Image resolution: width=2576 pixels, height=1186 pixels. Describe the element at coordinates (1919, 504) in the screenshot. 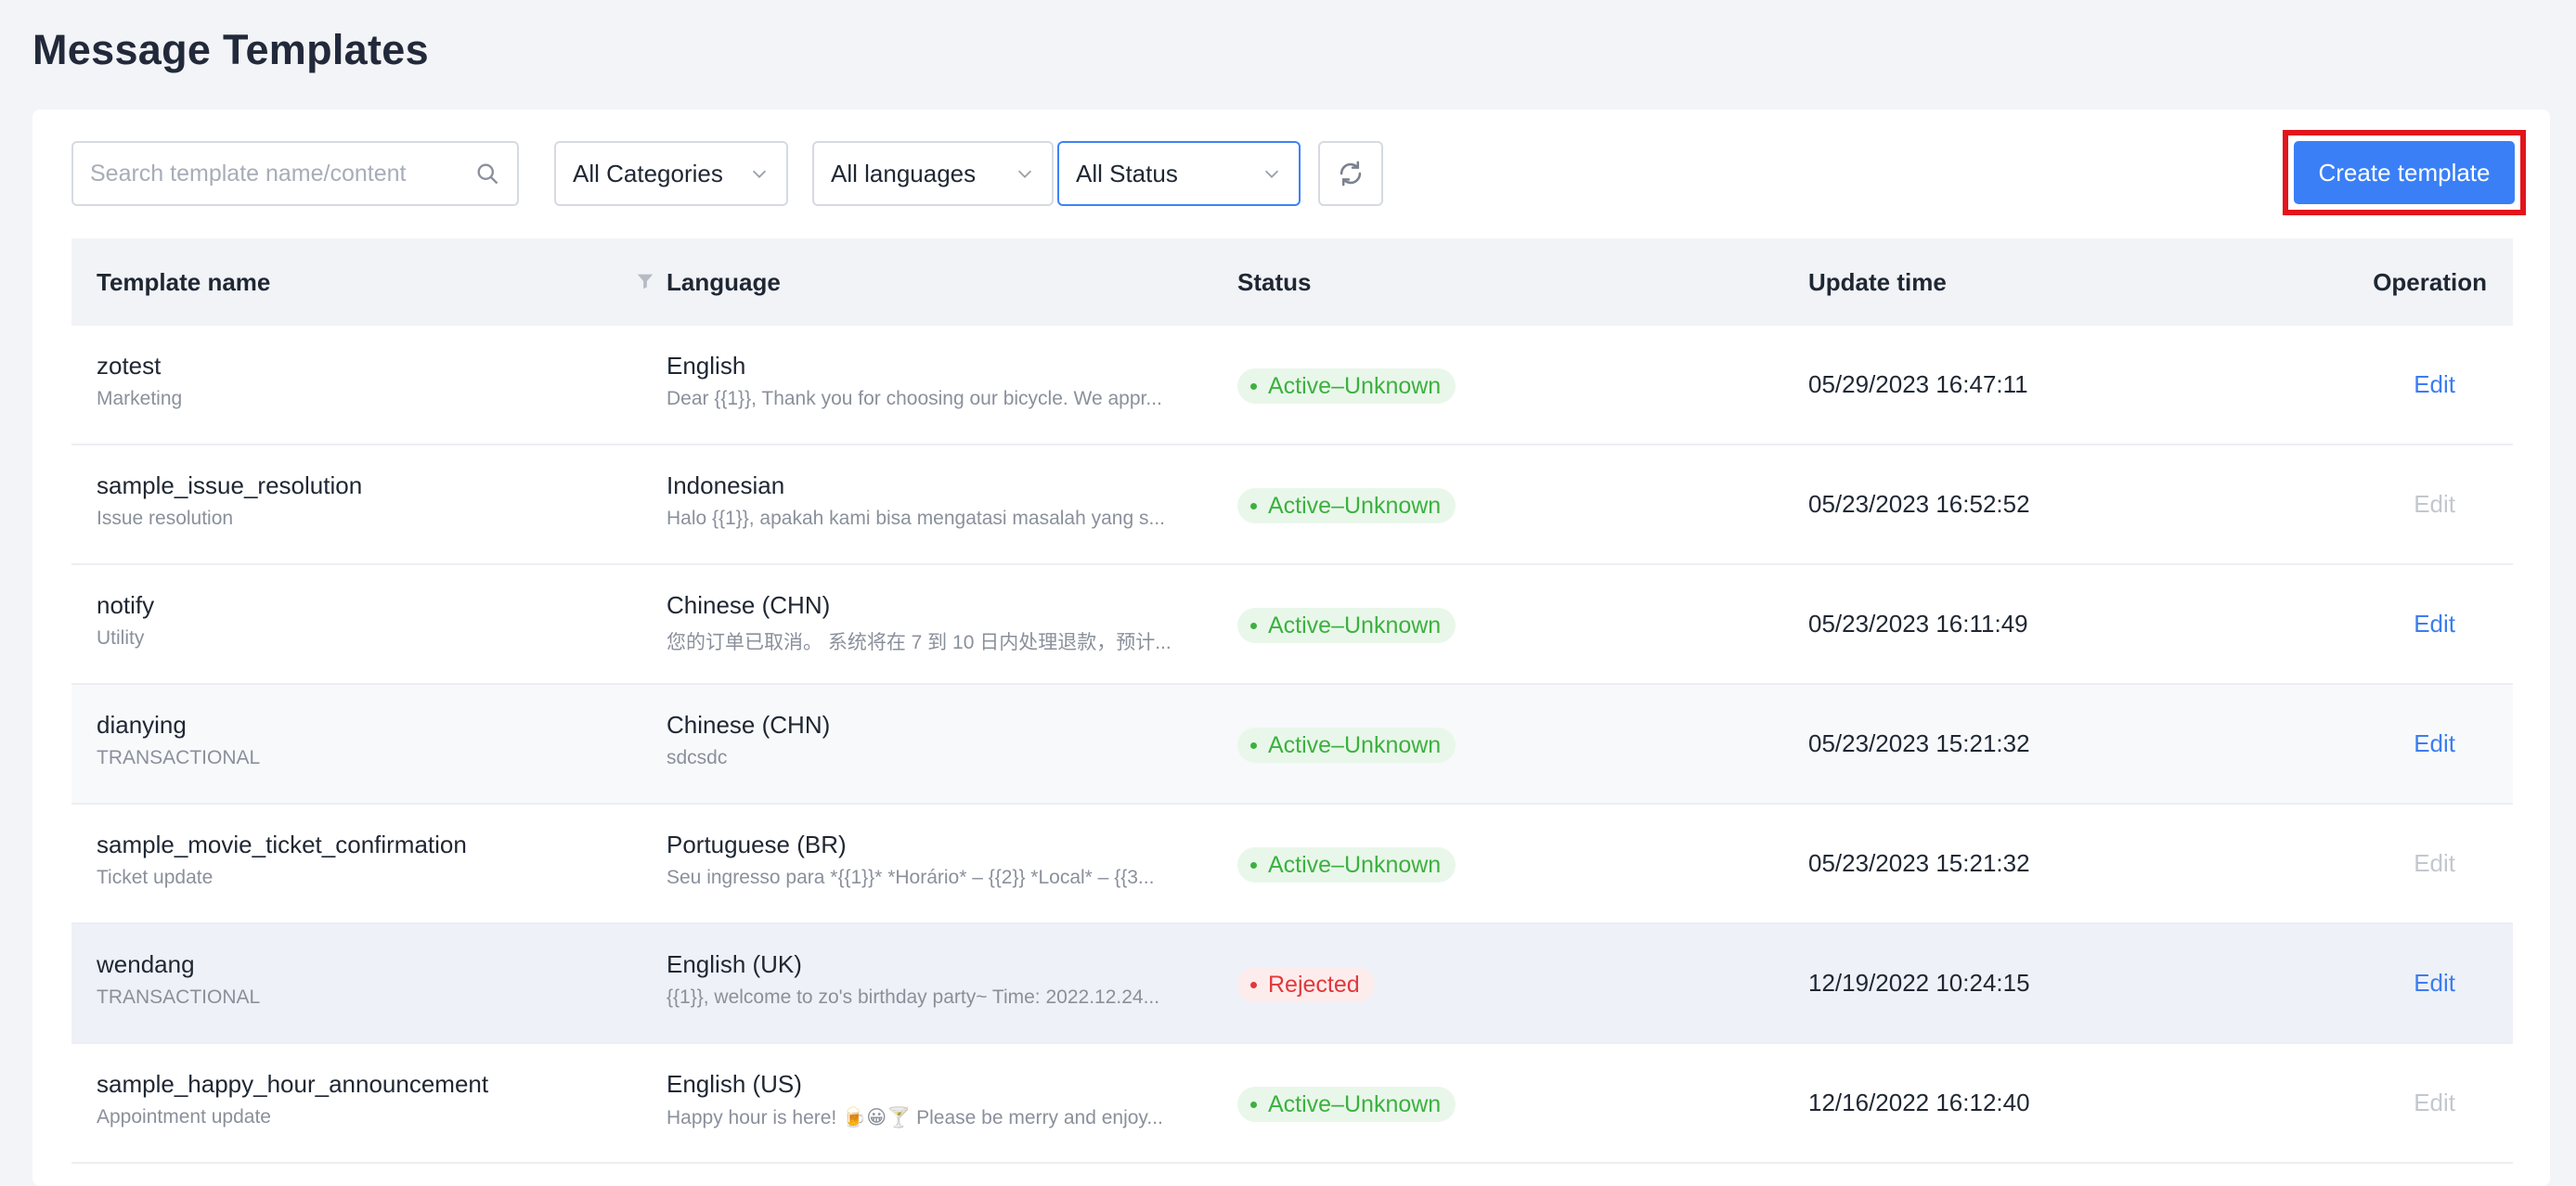

I see `update-time: 05/23/2023 16:52:52` at that location.